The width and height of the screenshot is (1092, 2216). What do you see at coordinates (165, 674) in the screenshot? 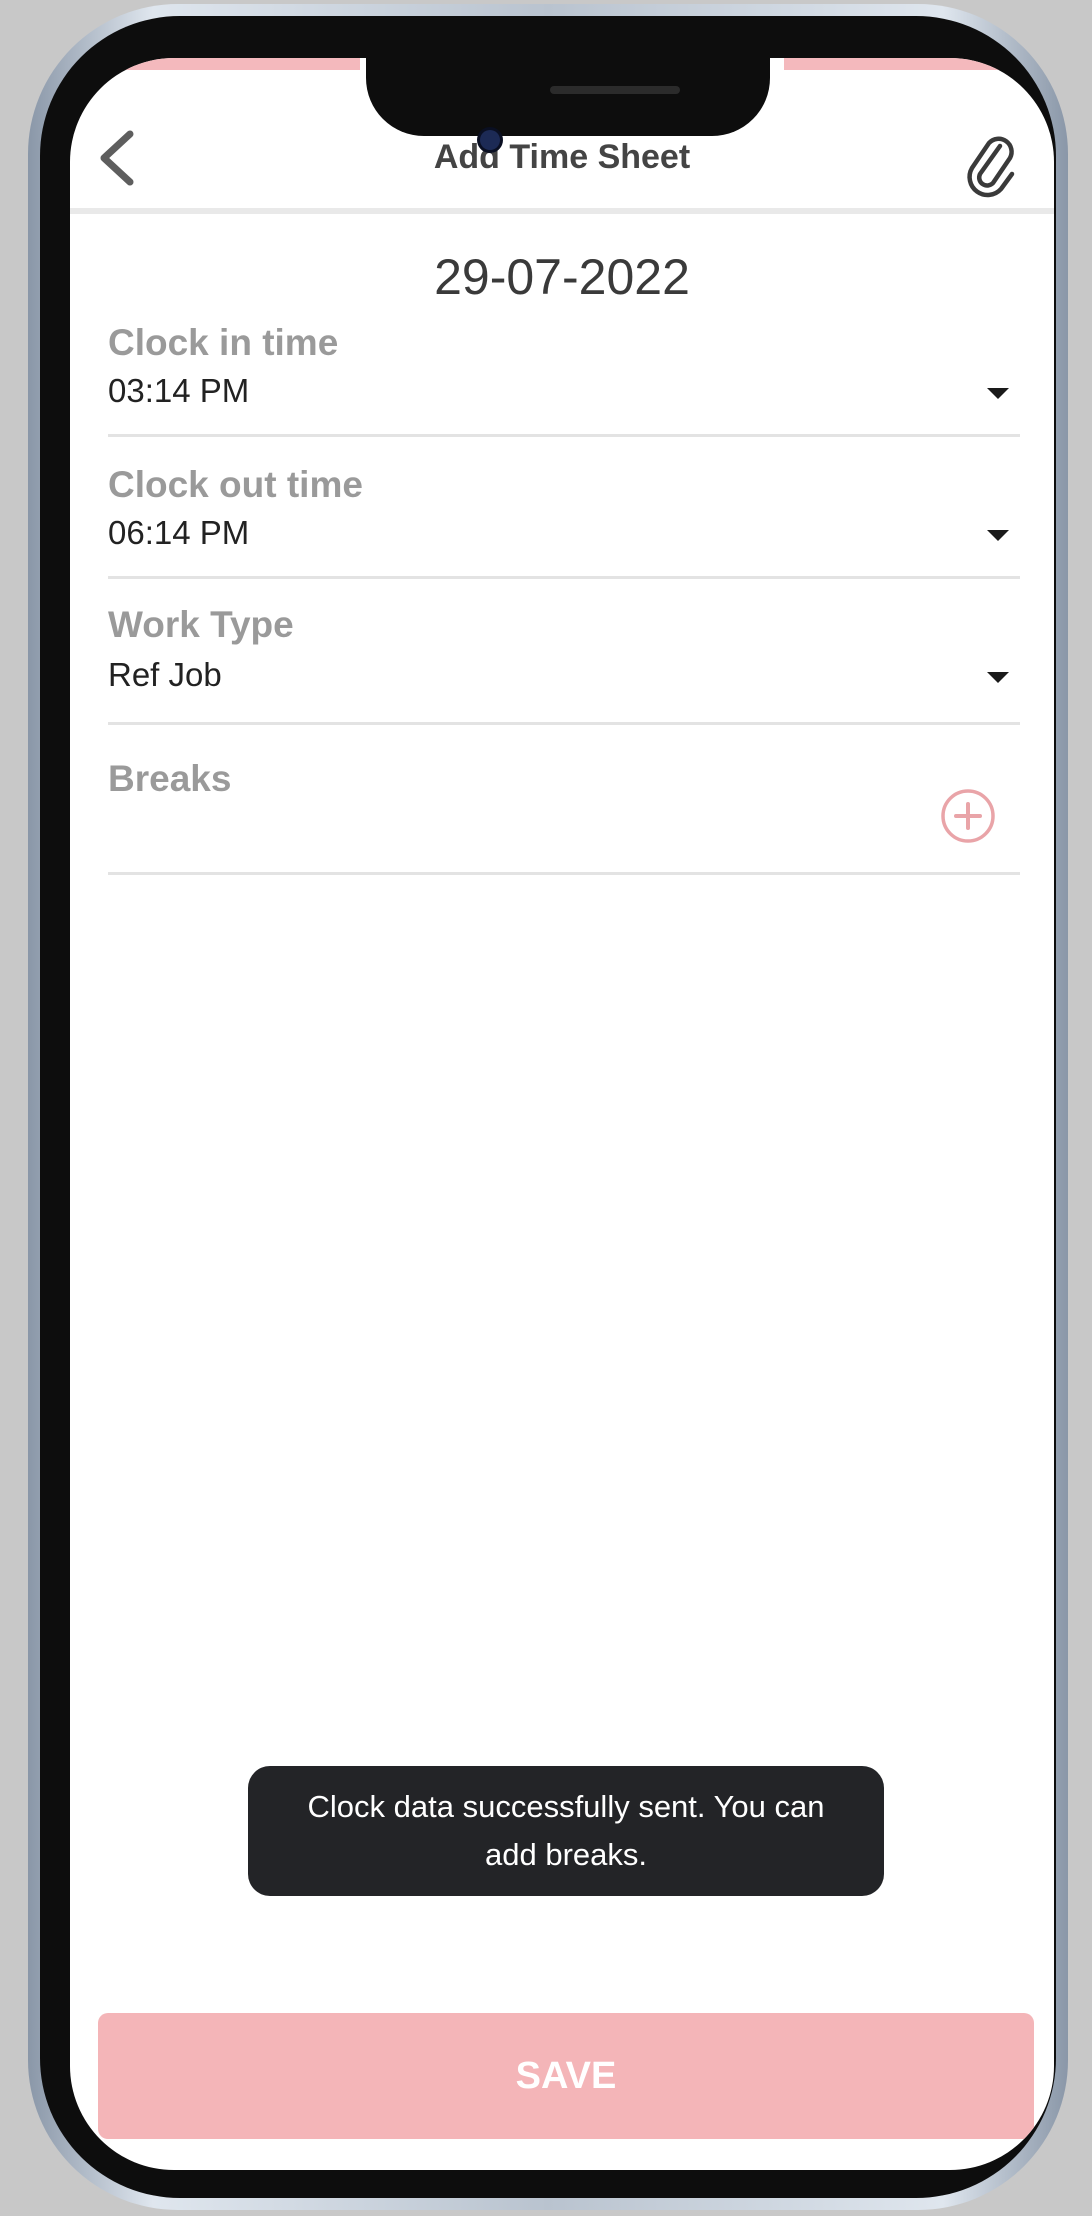
I see `work-type-value: Ref Job` at bounding box center [165, 674].